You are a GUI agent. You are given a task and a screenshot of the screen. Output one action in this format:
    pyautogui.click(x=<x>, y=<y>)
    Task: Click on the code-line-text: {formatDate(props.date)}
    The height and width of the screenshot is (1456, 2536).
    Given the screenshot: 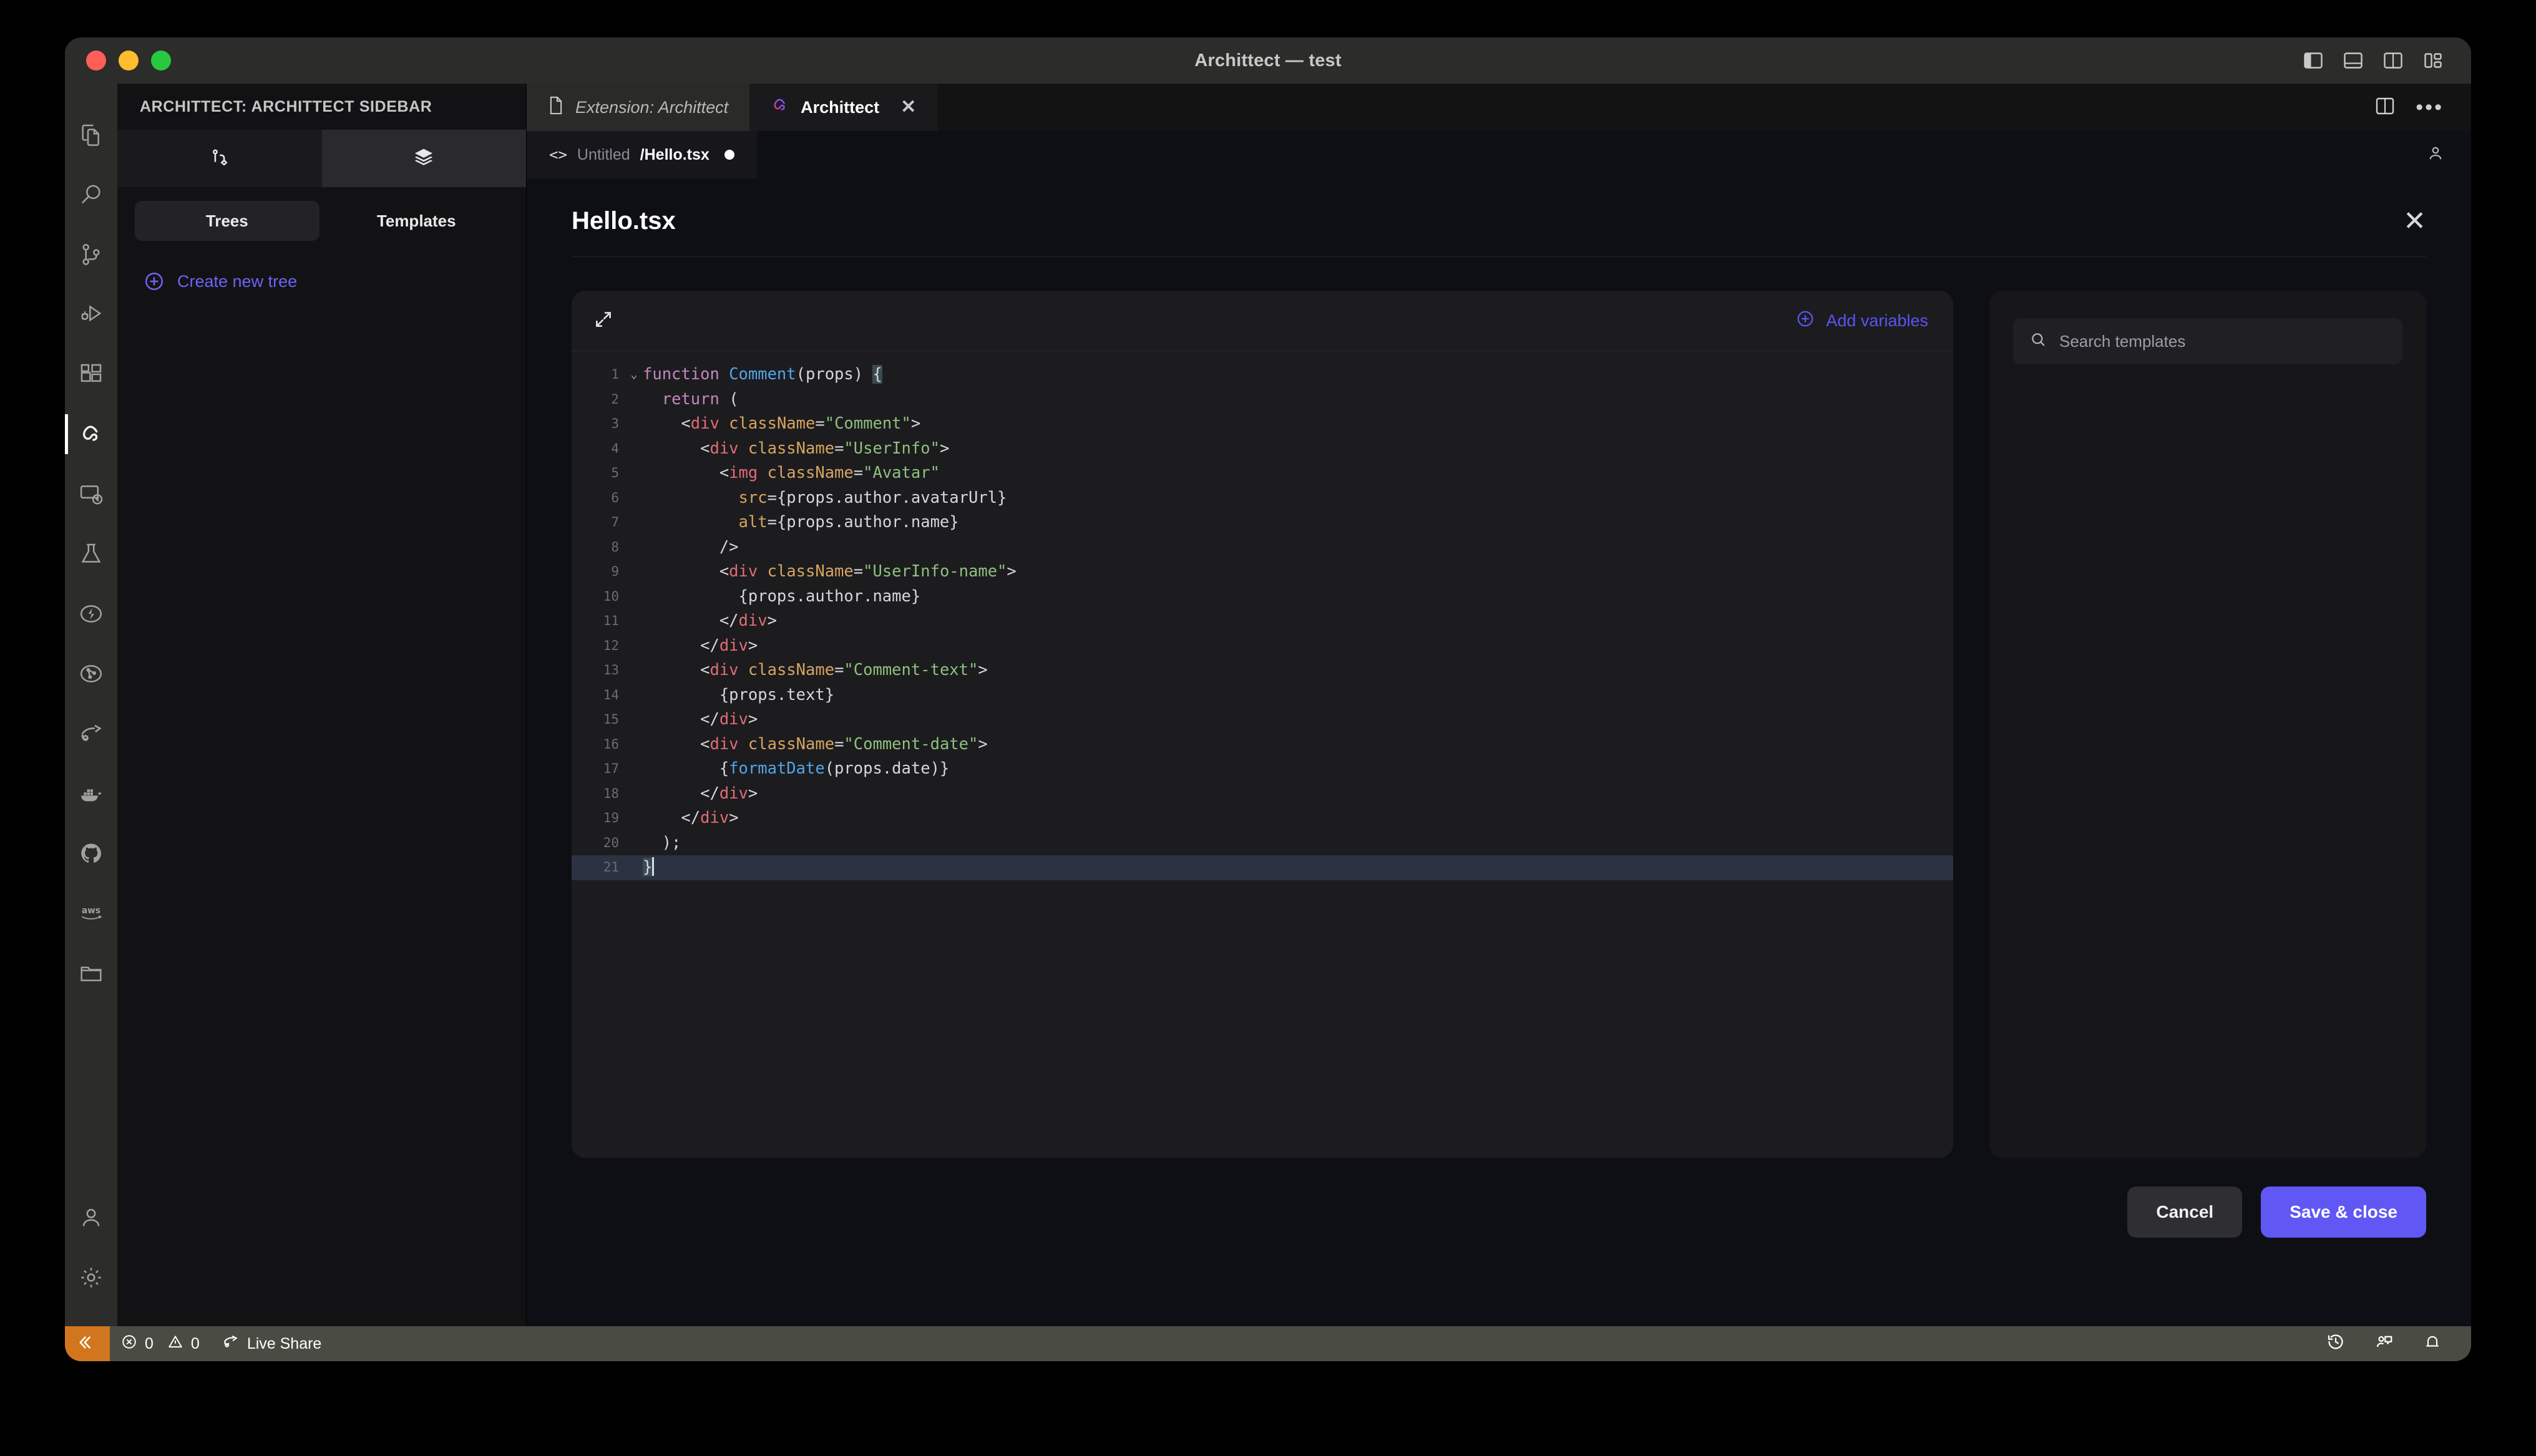 What is the action you would take?
    pyautogui.click(x=796, y=768)
    